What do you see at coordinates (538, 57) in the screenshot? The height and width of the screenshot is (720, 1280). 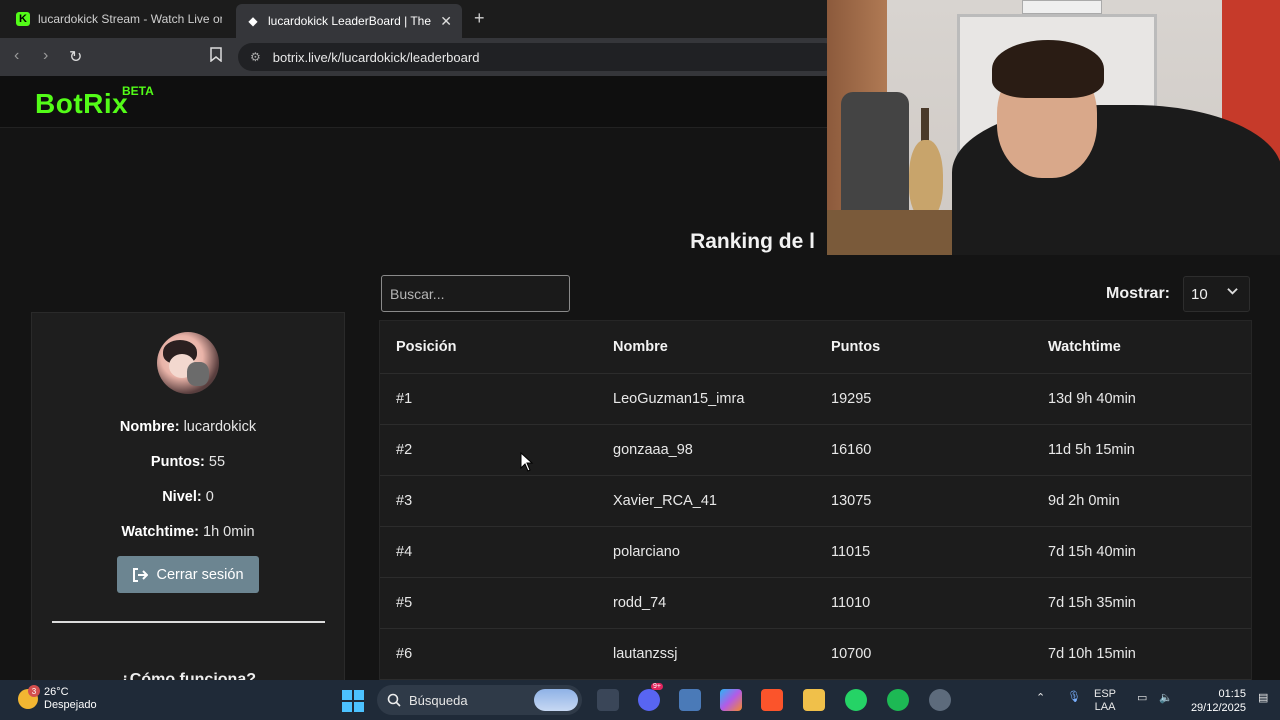 I see `url-input: ⚙ botrix.live/k/lucardokick/leaderboard` at bounding box center [538, 57].